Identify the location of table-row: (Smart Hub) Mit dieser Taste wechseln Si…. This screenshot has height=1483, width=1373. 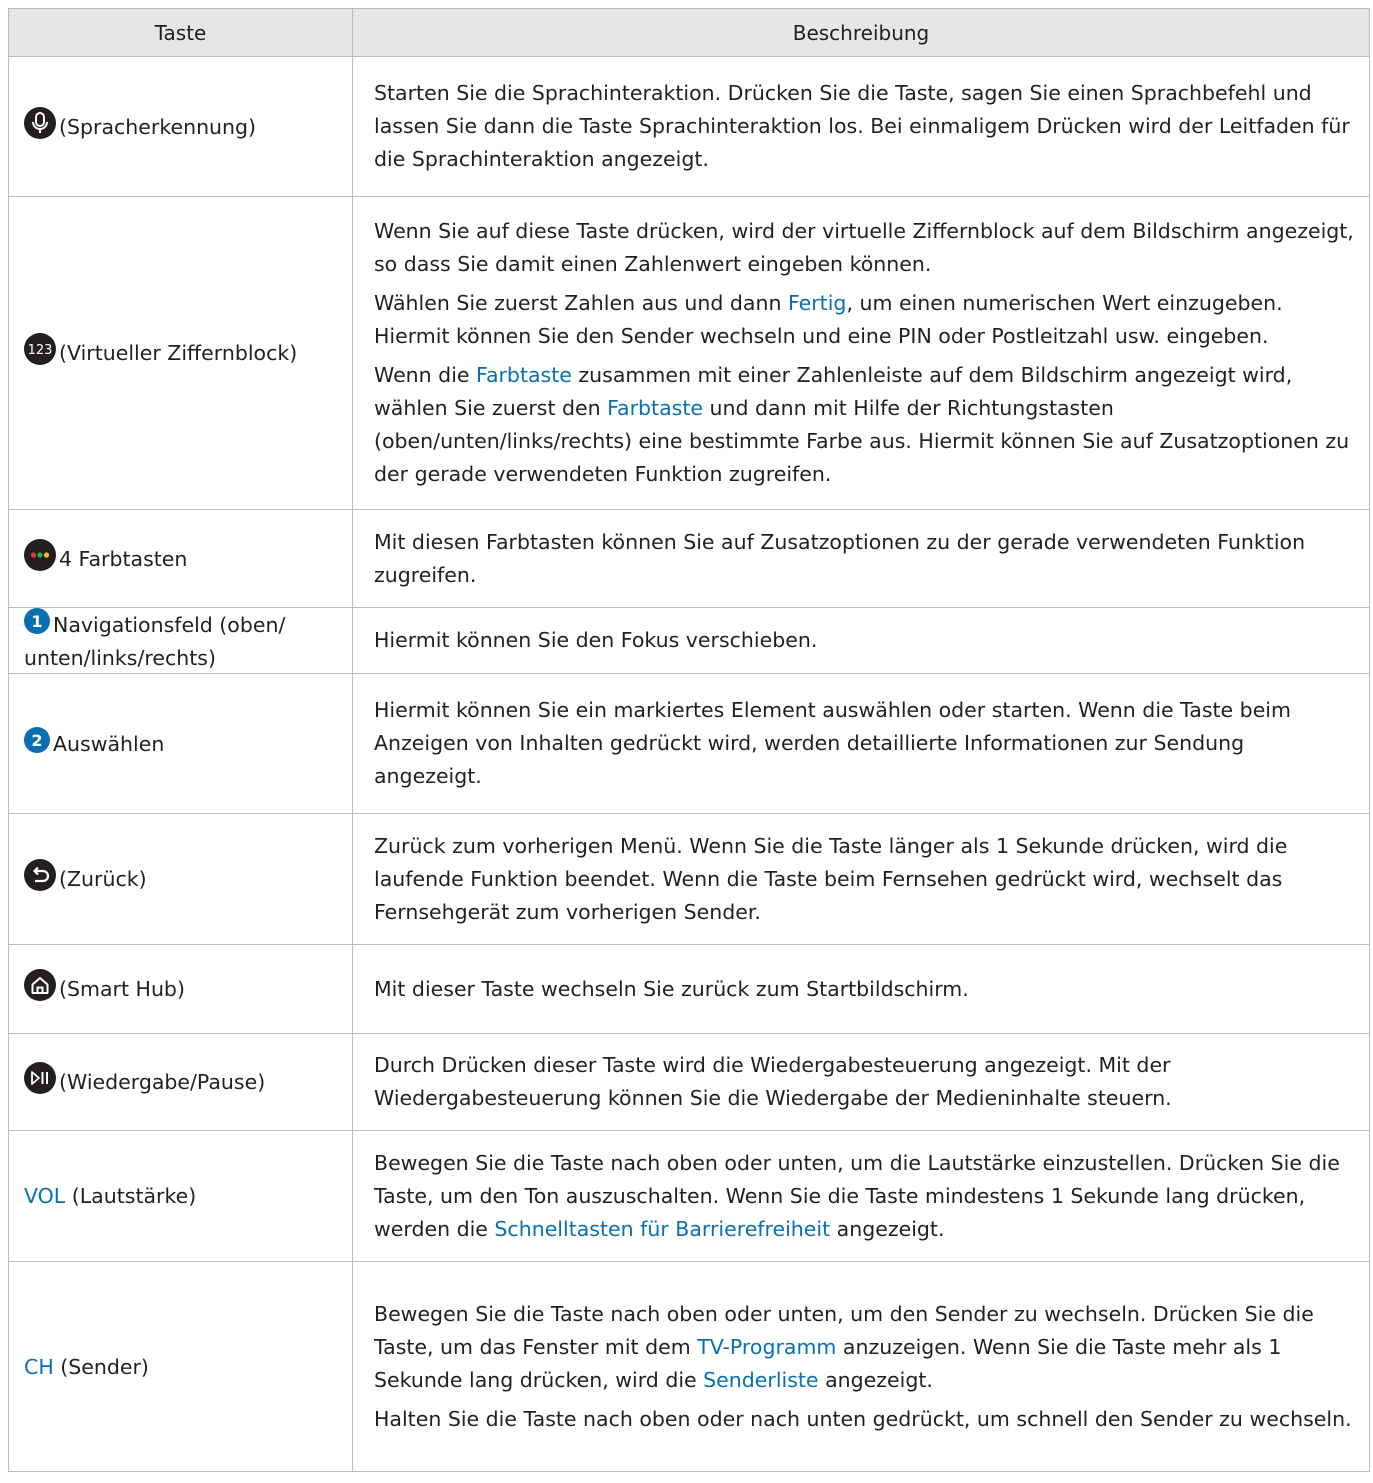
(689, 989).